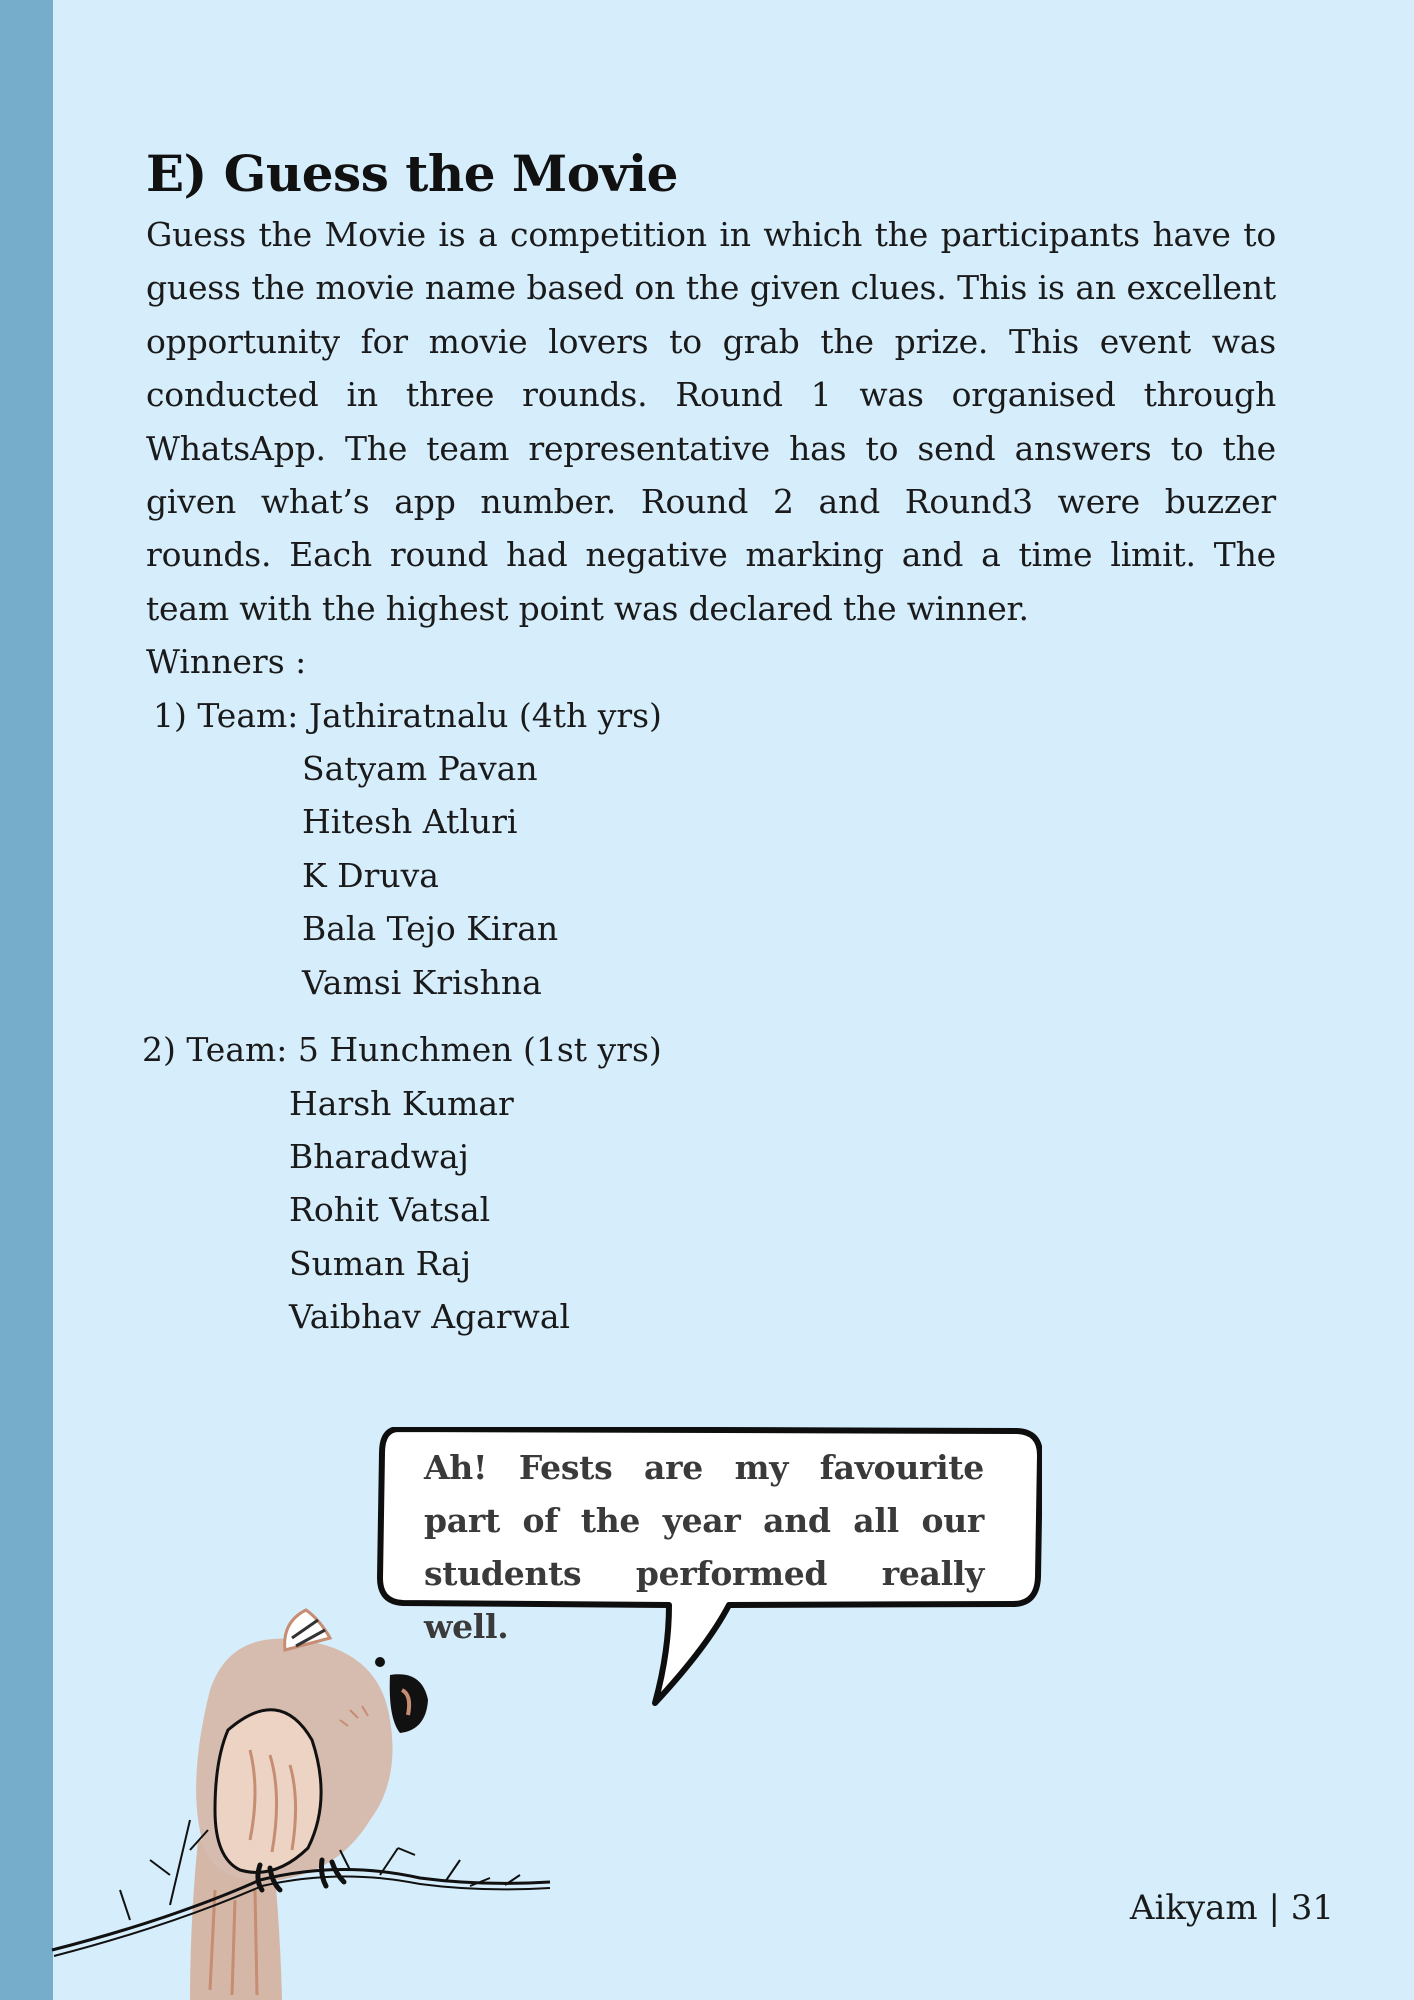  What do you see at coordinates (1193, 1908) in the screenshot?
I see `magazine-name: Aikyam` at bounding box center [1193, 1908].